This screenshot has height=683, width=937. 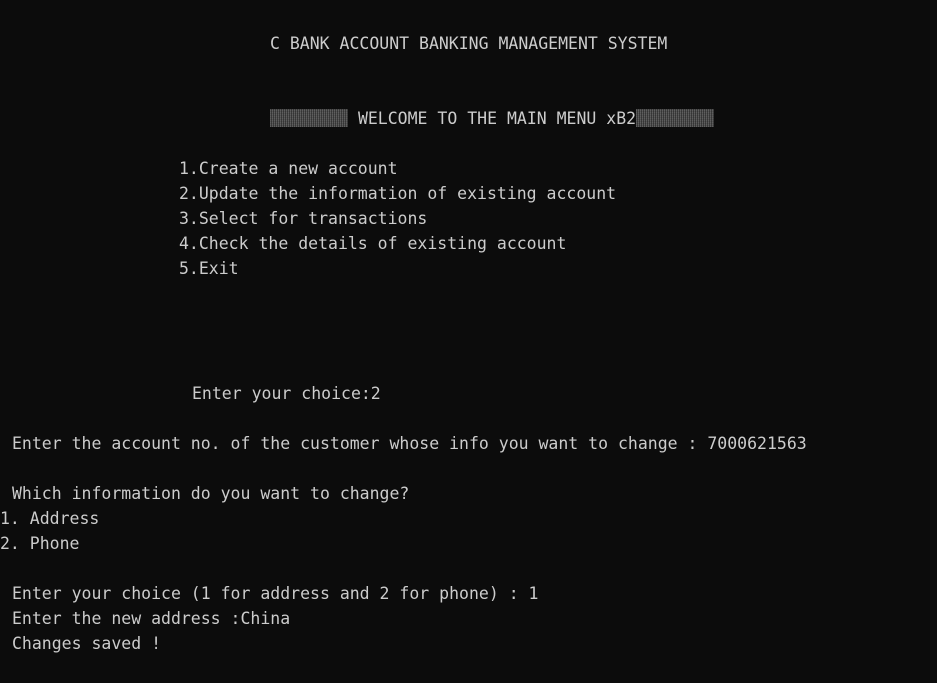 What do you see at coordinates (303, 218) in the screenshot?
I see `menu-item-transactions: 3.Select for transactions` at bounding box center [303, 218].